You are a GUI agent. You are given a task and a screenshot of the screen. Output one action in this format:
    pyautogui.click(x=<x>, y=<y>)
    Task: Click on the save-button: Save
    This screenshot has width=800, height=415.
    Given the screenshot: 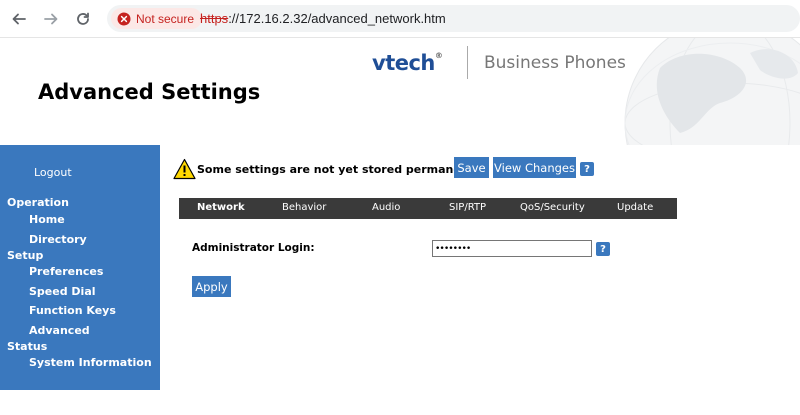 What is the action you would take?
    pyautogui.click(x=471, y=167)
    